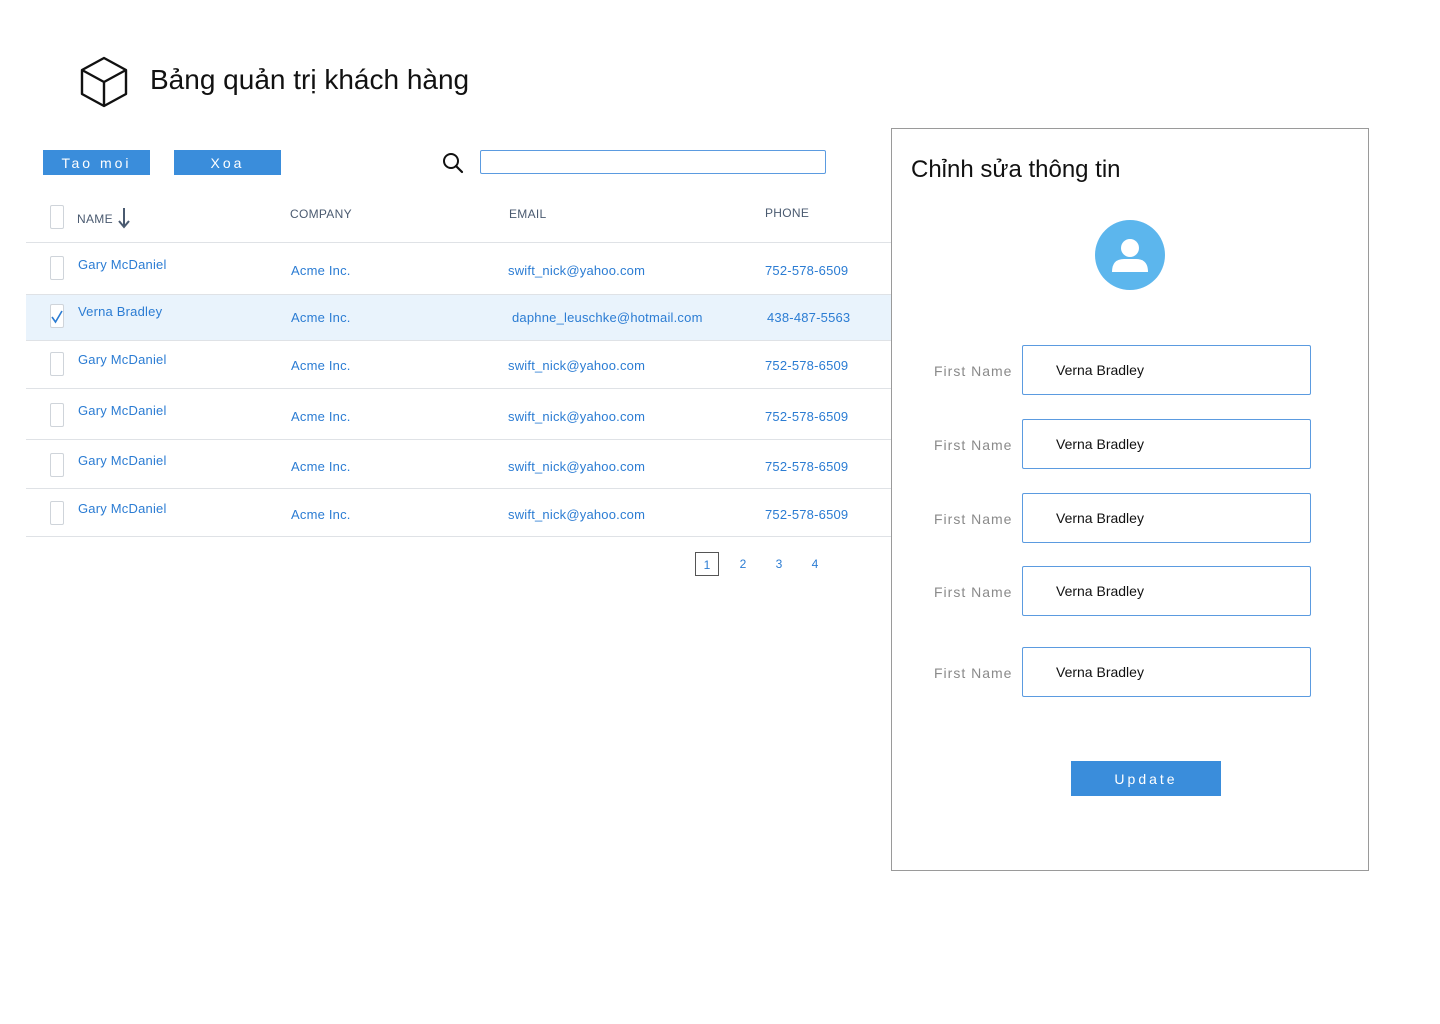 The height and width of the screenshot is (1024, 1440). What do you see at coordinates (453, 163) in the screenshot?
I see `search-icon` at bounding box center [453, 163].